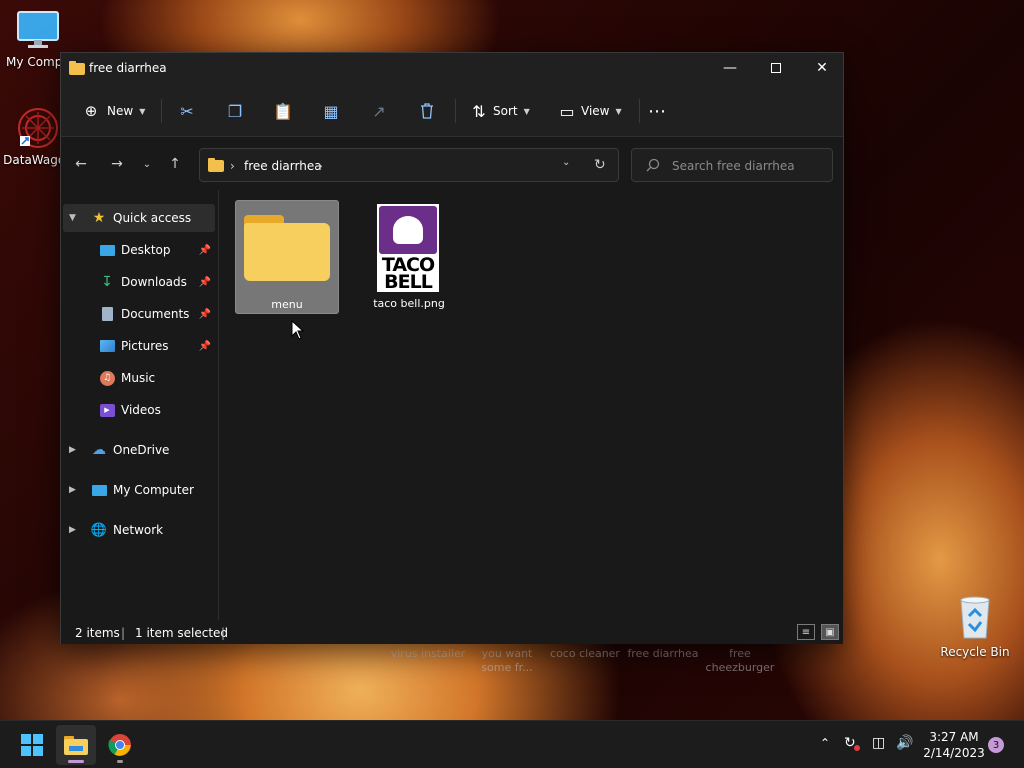 The height and width of the screenshot is (768, 1024). What do you see at coordinates (32, 745) in the screenshot?
I see `start-button` at bounding box center [32, 745].